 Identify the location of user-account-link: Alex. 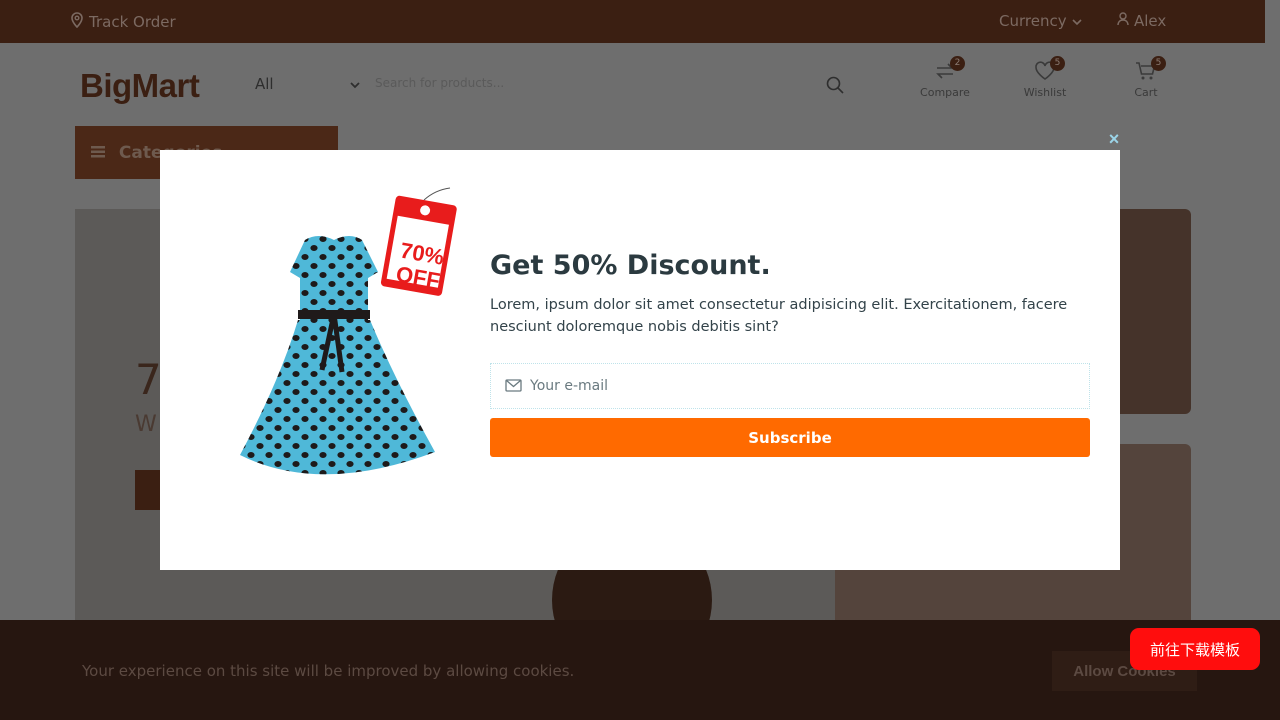
(1141, 21).